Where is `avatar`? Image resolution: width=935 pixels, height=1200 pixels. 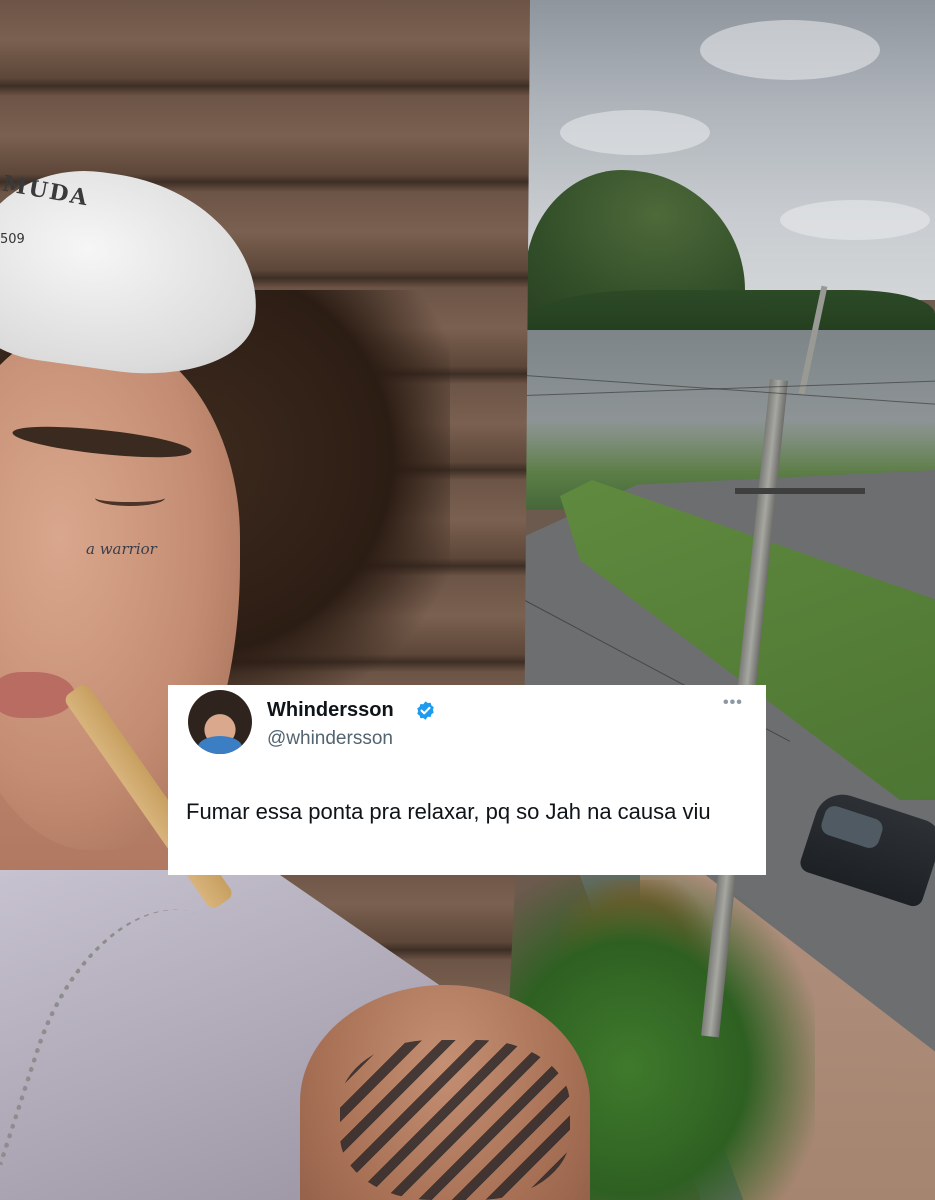 avatar is located at coordinates (220, 722).